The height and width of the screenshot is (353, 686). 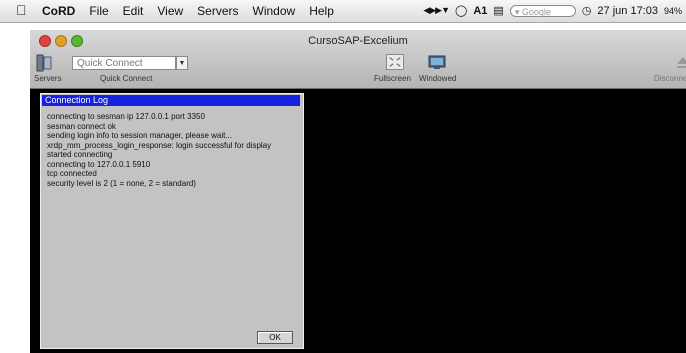 What do you see at coordinates (133, 11) in the screenshot?
I see `menu-edit: Edit` at bounding box center [133, 11].